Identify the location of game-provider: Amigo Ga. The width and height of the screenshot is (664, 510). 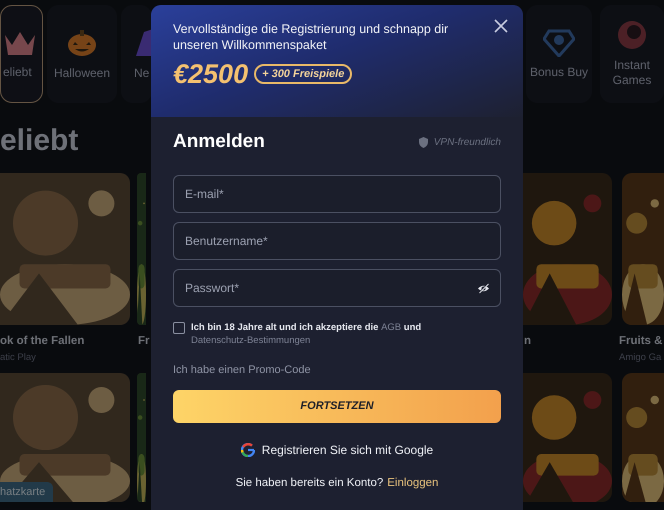
(640, 358).